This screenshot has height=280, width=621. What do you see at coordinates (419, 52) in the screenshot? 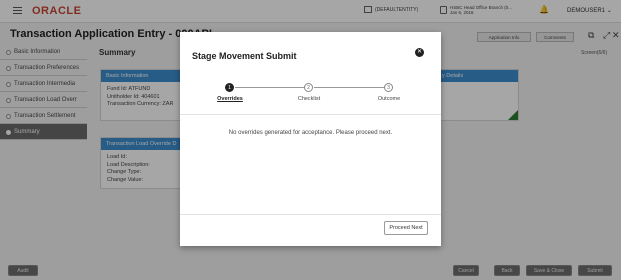
I see `close-icon: ✕` at bounding box center [419, 52].